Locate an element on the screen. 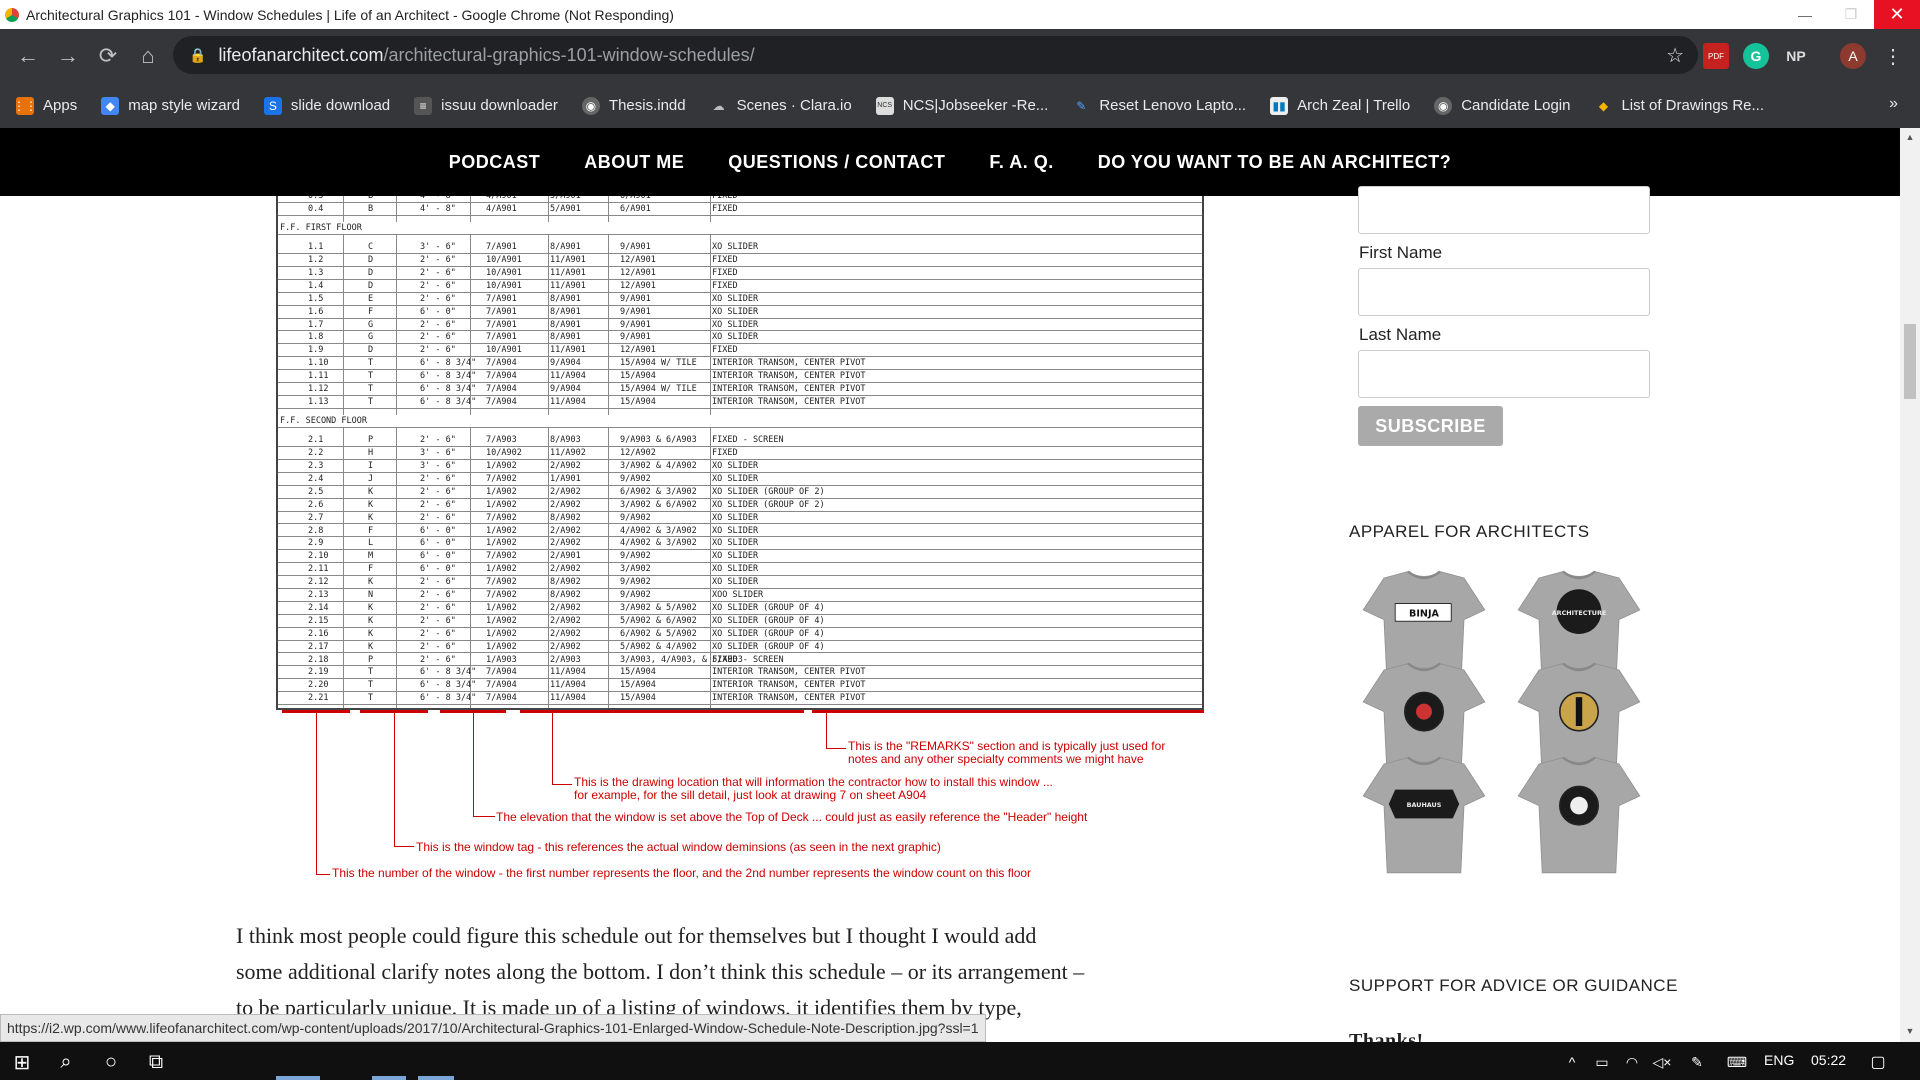 This screenshot has width=1920, height=1080. bookmark-star-icon: ☆ is located at coordinates (1675, 55).